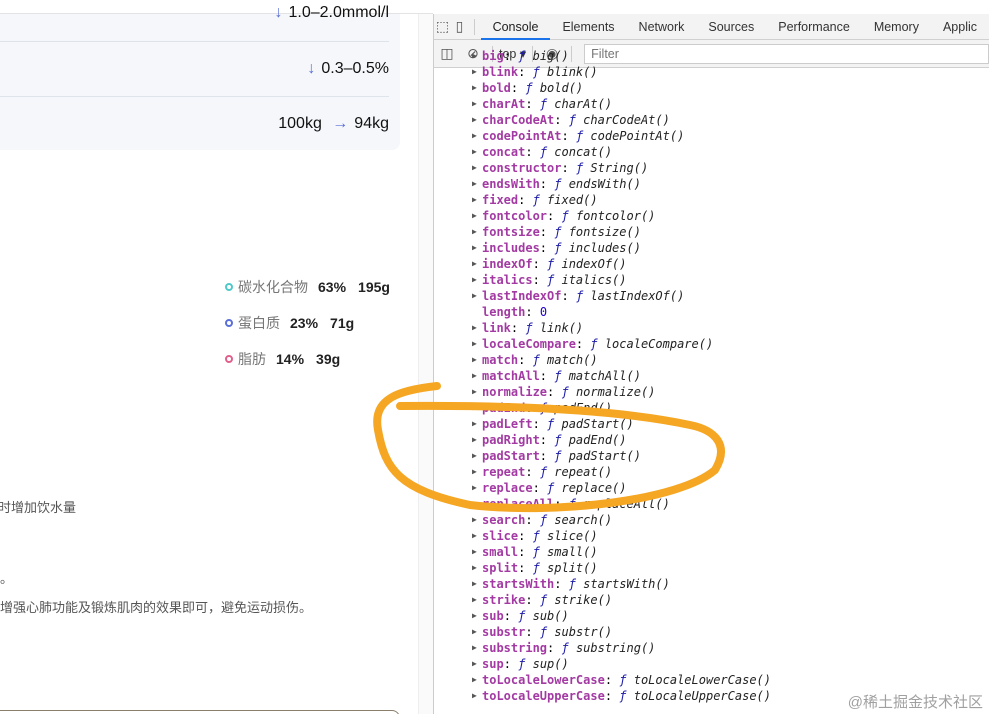  I want to click on inspect-element-icon: ⬚, so click(442, 26).